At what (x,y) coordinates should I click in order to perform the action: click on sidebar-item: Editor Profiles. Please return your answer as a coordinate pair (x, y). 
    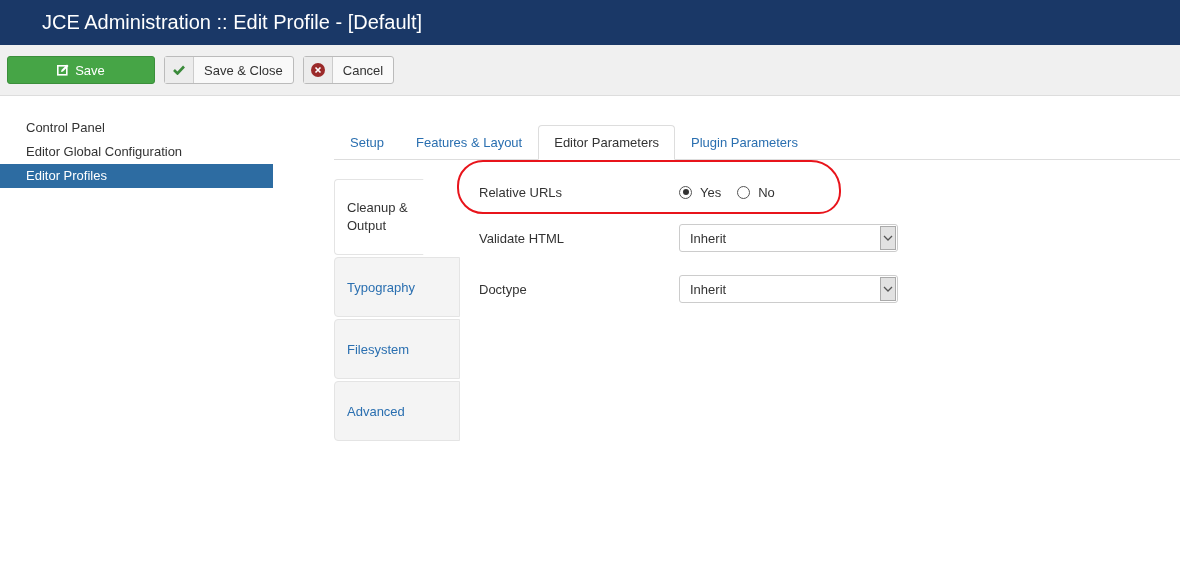
    Looking at the image, I should click on (136, 176).